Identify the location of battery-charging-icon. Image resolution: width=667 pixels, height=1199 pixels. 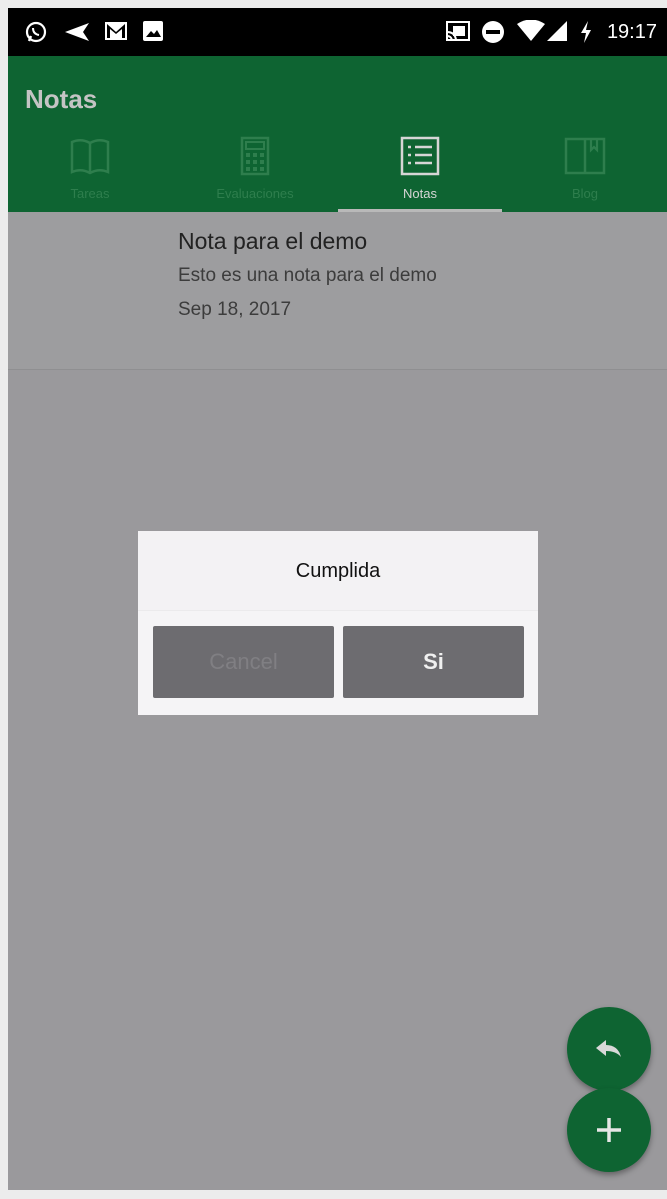
(586, 34).